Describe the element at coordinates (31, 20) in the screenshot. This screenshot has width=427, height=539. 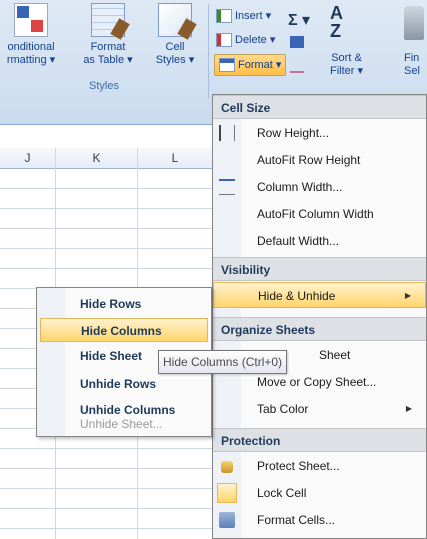
I see `conditional-formatting-icon` at that location.